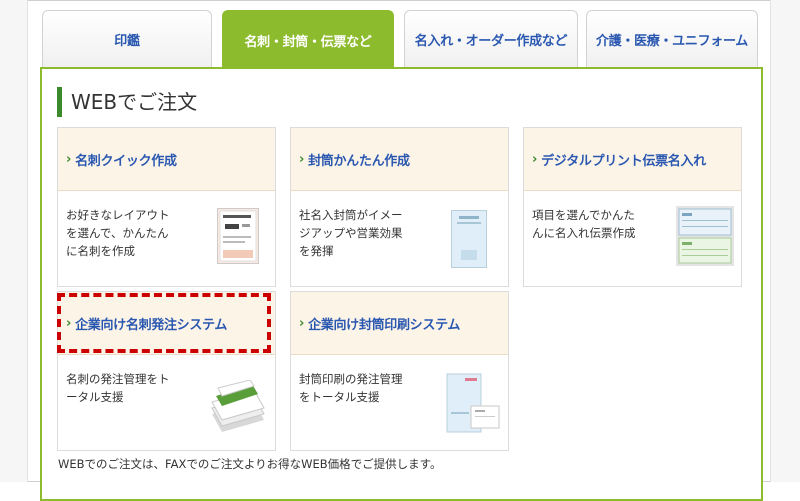 The image size is (800, 501). I want to click on card-meishi-quick: › 名刺クイック作成 お好きなレイアウト を選んで、かんたん に名刺を作成, so click(166, 207).